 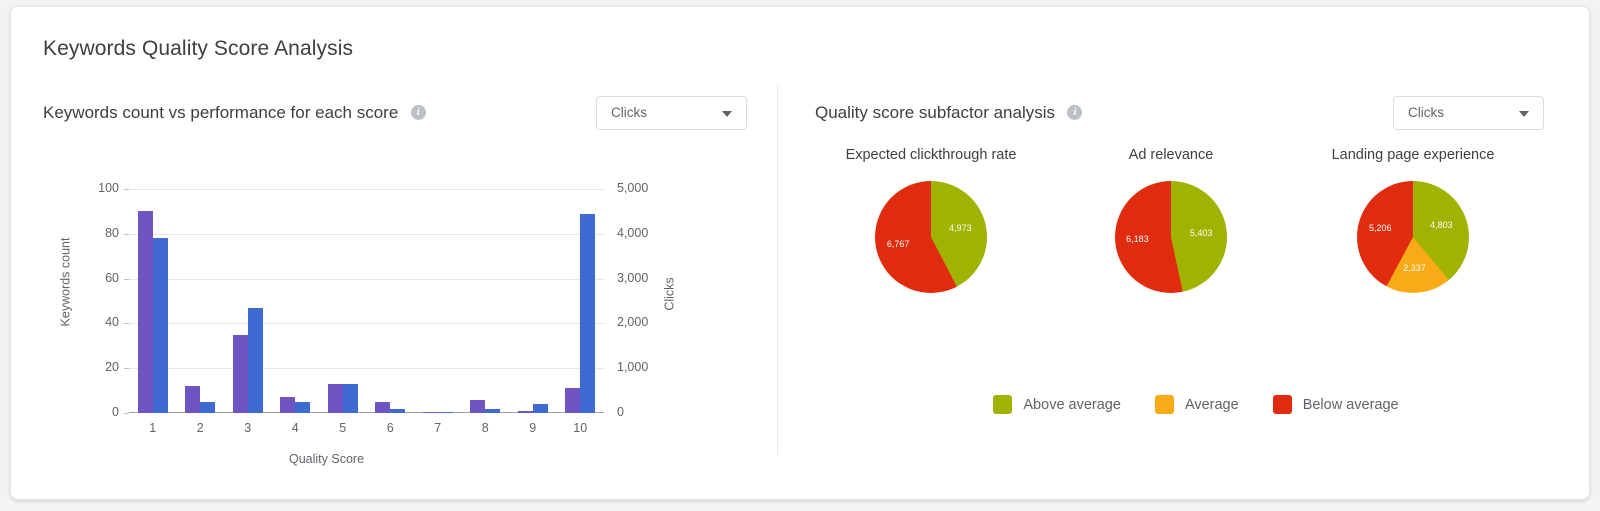 I want to click on pie-slice-value-label: 5,403, so click(x=1201, y=232).